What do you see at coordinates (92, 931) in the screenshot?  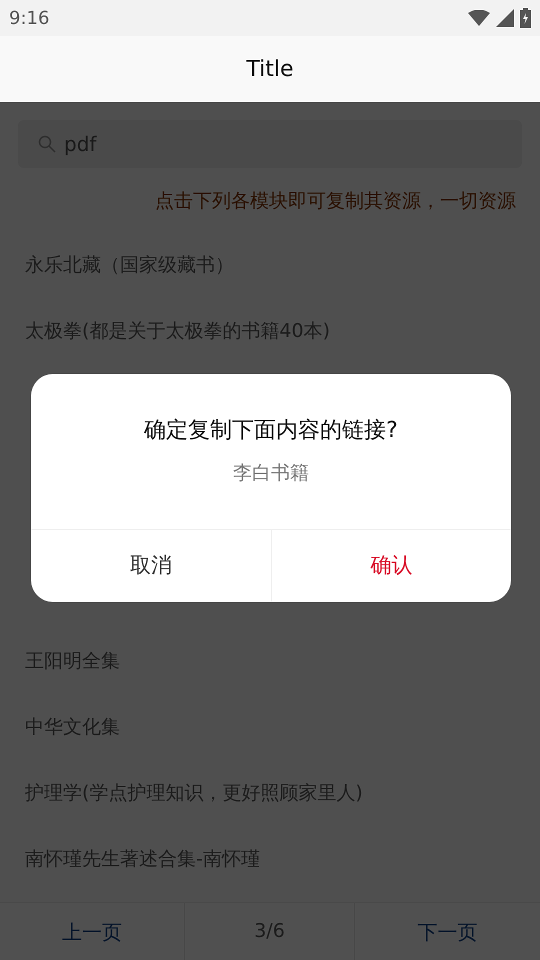 I see `prev-page-button: 上一页` at bounding box center [92, 931].